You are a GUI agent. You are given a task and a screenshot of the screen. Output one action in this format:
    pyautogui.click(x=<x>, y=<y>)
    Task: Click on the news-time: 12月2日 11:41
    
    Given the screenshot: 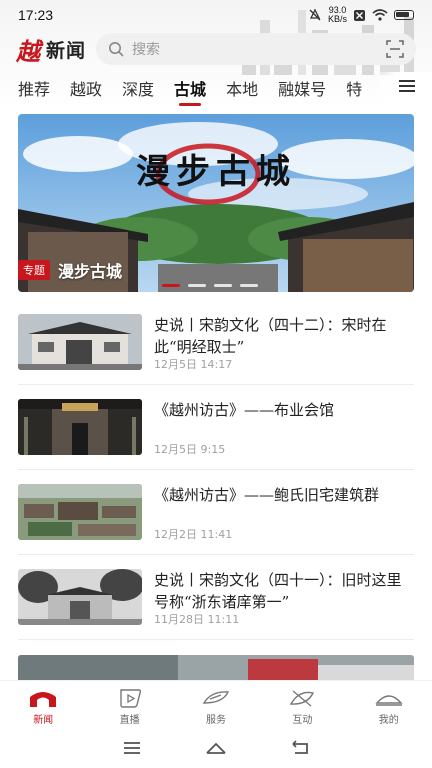 What is the action you would take?
    pyautogui.click(x=193, y=534)
    